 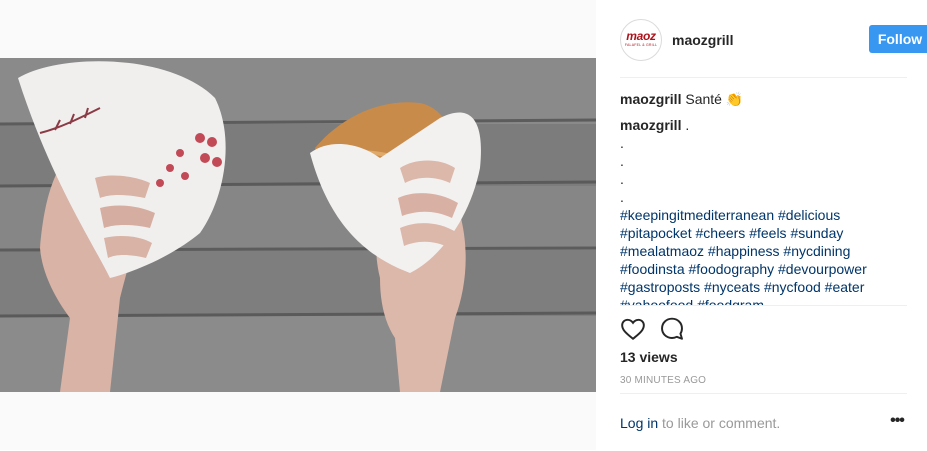 I want to click on heart-icon, so click(x=633, y=329).